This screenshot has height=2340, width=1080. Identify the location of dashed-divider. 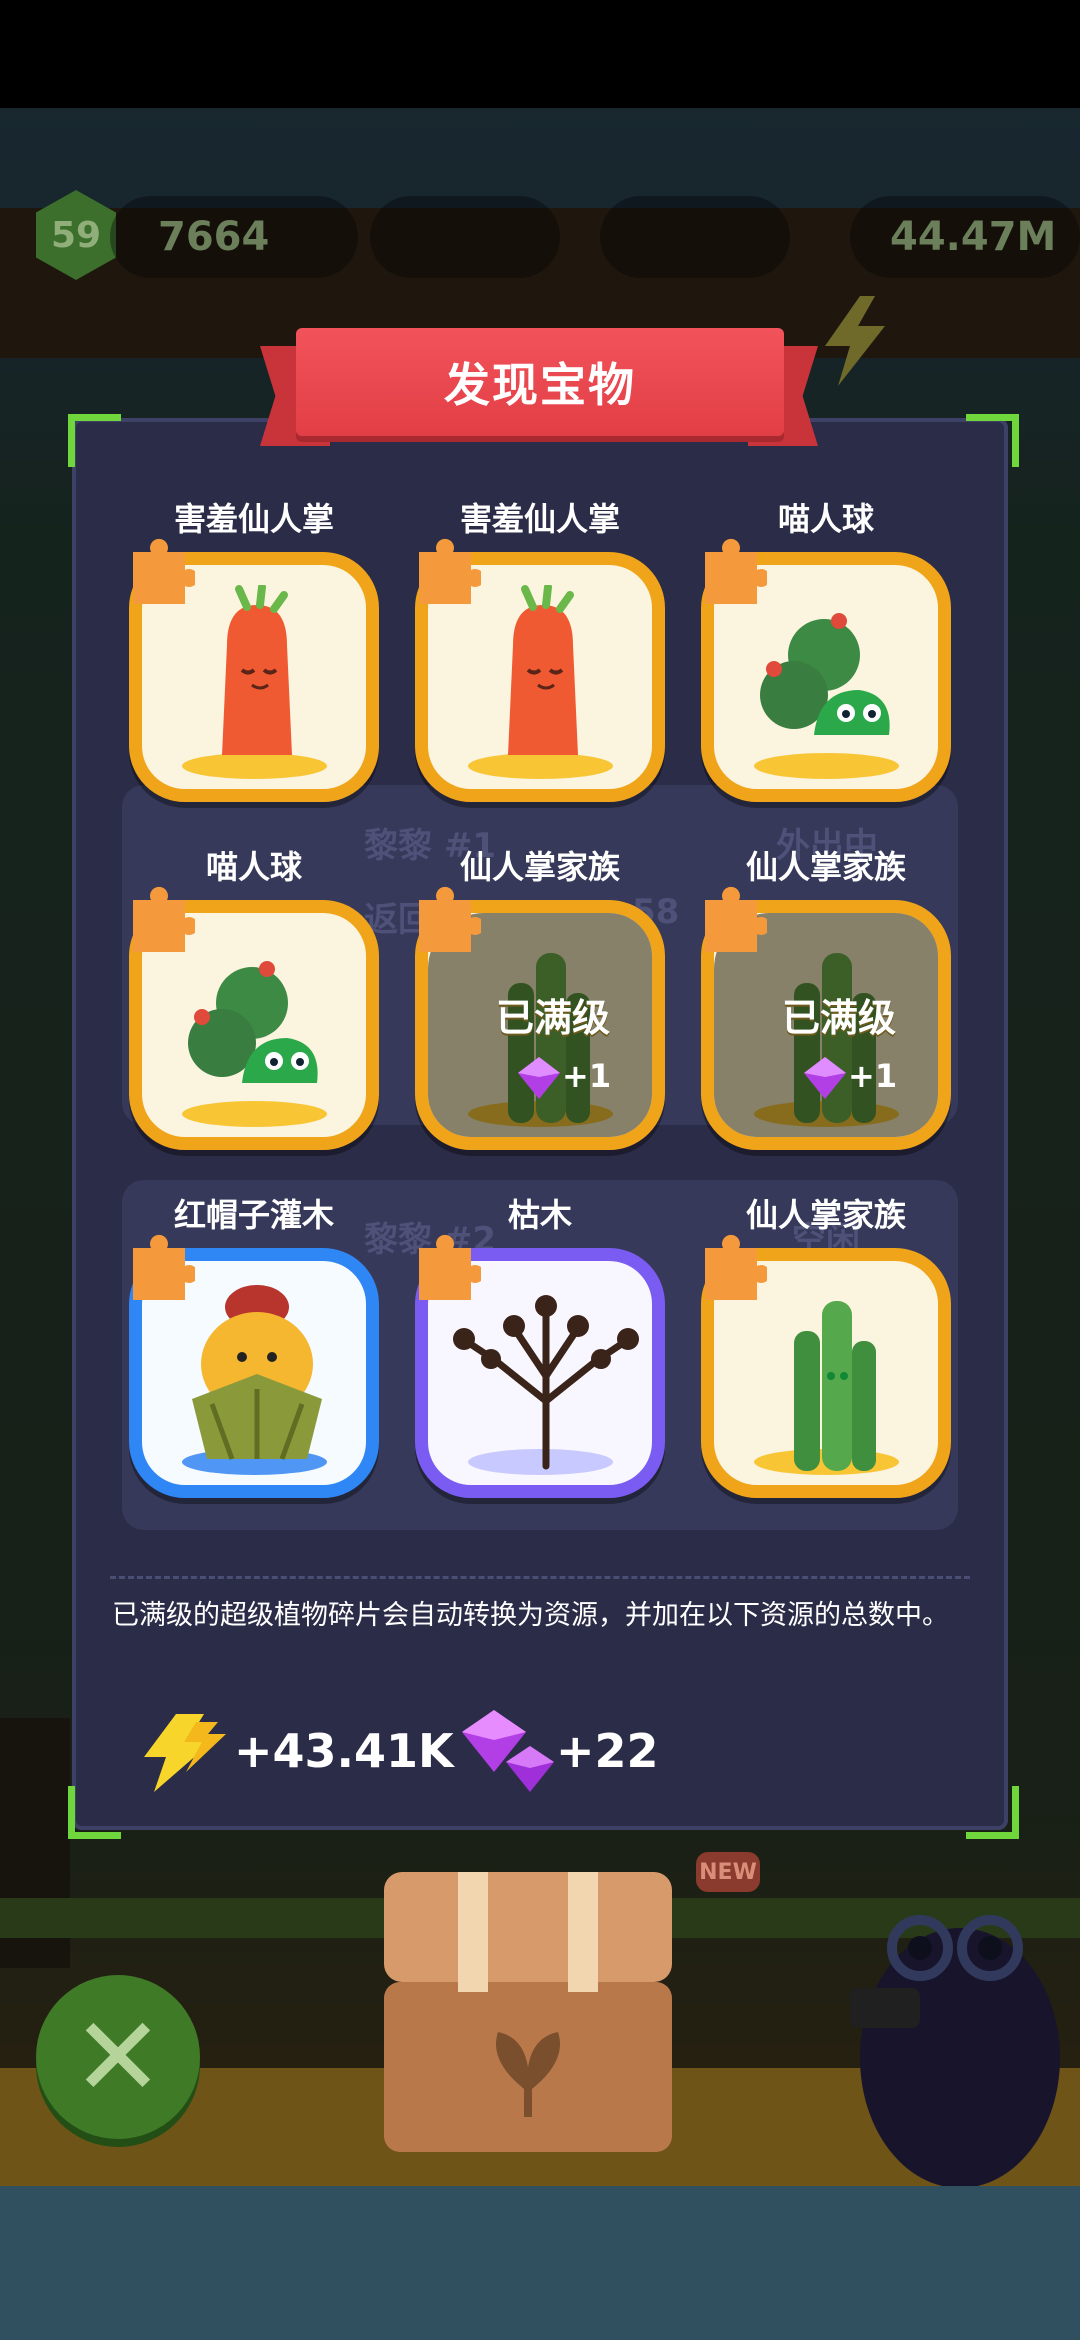
(540, 1577).